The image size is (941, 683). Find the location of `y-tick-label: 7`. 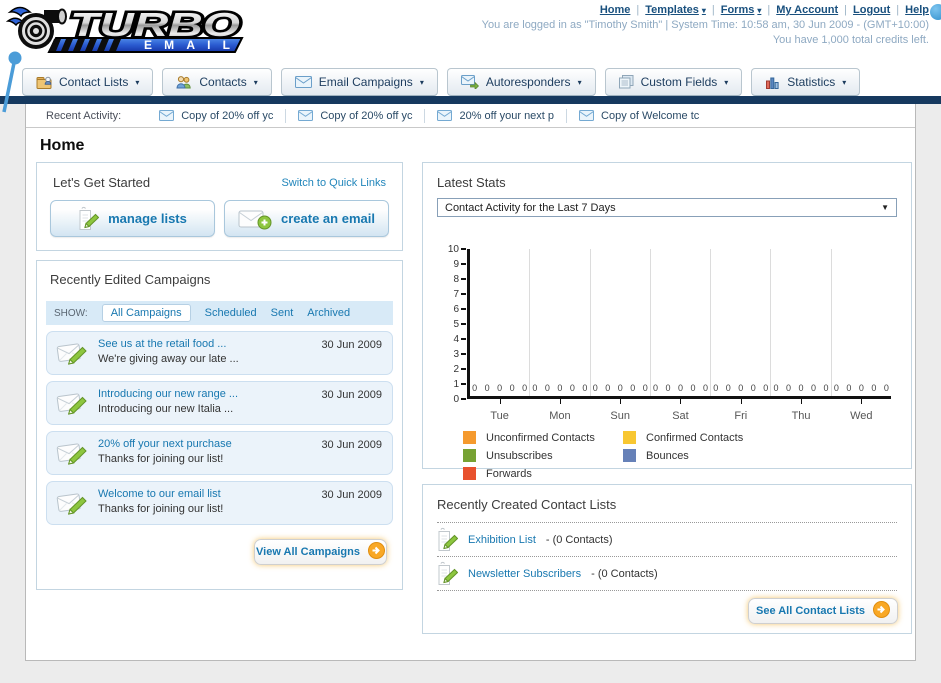

y-tick-label: 7 is located at coordinates (456, 294).